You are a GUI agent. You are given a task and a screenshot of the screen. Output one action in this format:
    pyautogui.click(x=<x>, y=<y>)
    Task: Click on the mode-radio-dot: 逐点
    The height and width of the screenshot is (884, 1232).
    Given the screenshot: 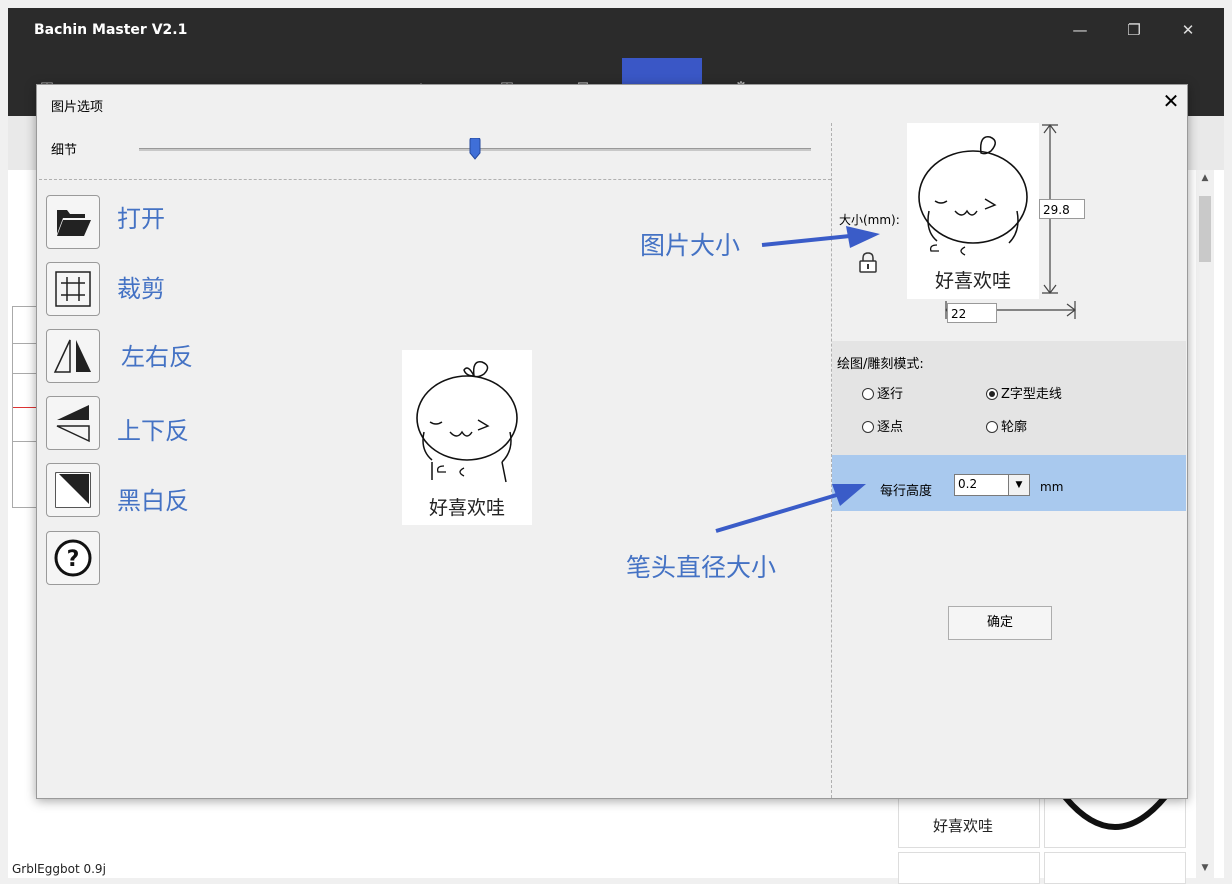 What is the action you would take?
    pyautogui.click(x=882, y=425)
    